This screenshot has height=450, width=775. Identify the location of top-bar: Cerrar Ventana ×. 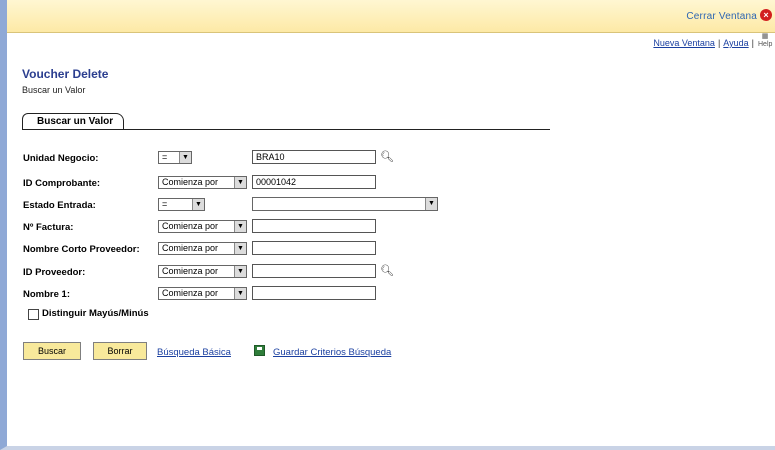
(391, 16).